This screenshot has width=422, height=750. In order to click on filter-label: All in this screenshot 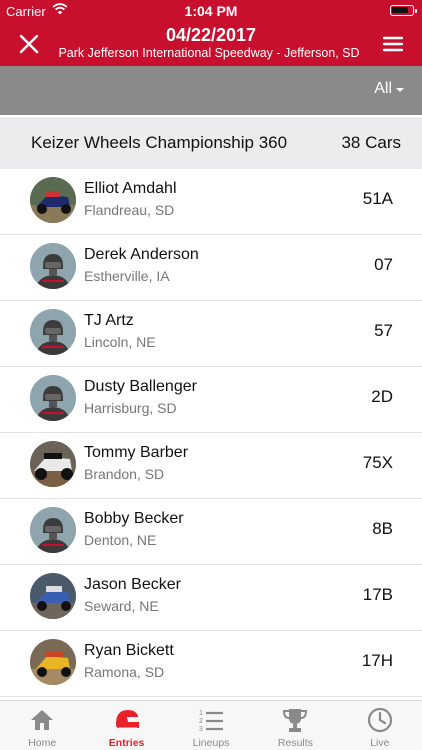, I will do `click(383, 88)`.